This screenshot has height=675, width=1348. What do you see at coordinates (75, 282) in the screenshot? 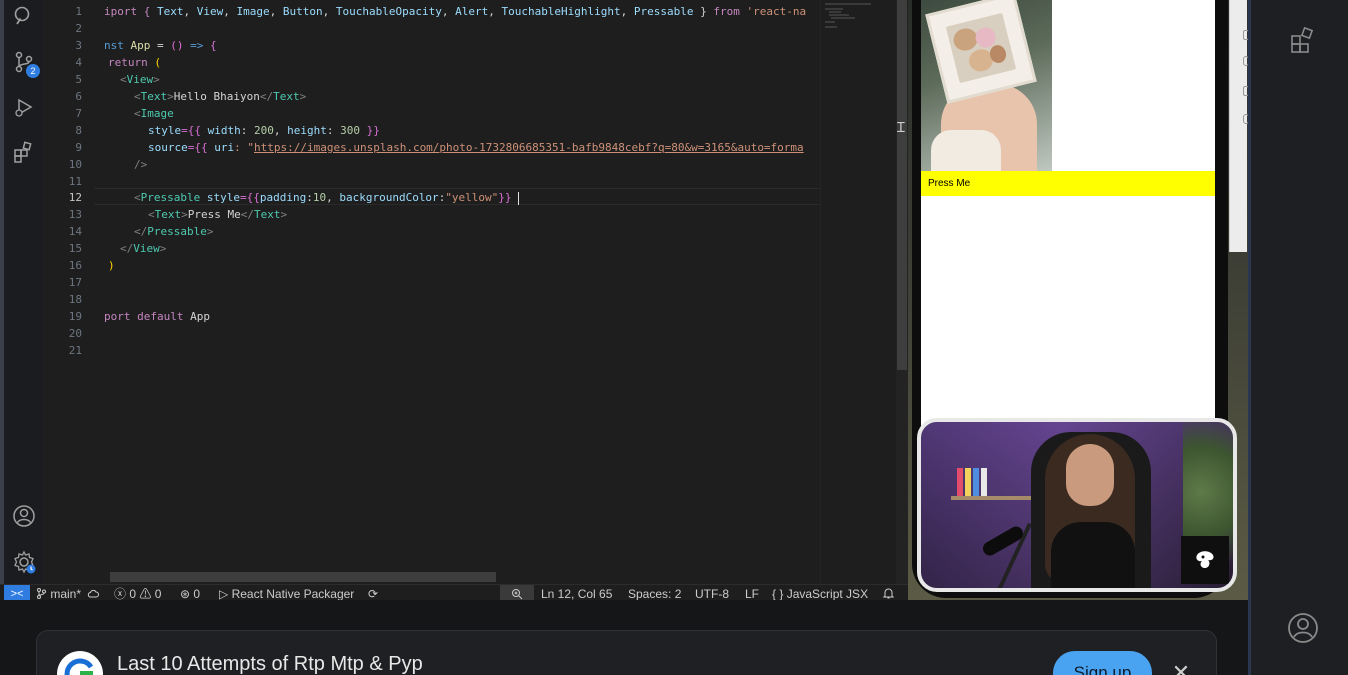
I see `line-number: 17` at bounding box center [75, 282].